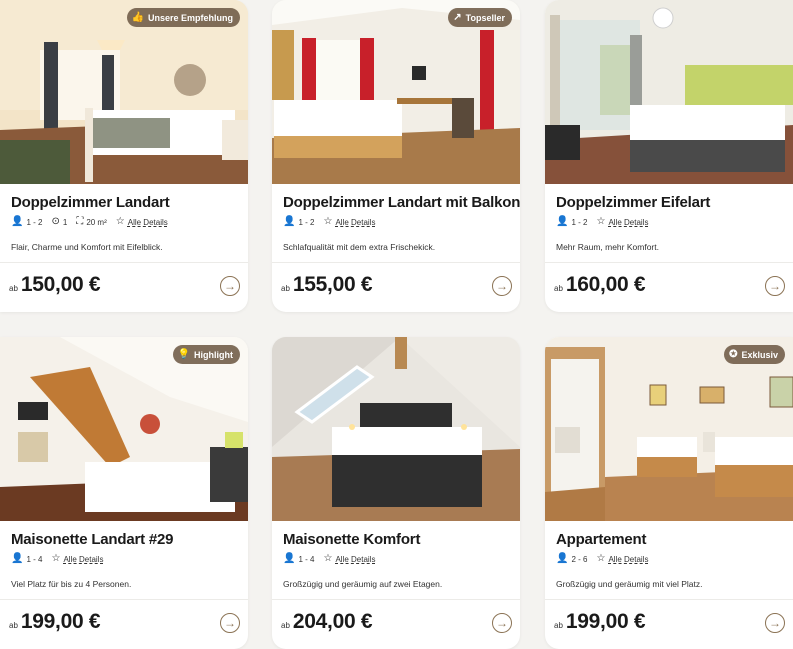 This screenshot has width=793, height=649. What do you see at coordinates (80, 221) in the screenshot?
I see `room-size-icon: ⛶` at bounding box center [80, 221].